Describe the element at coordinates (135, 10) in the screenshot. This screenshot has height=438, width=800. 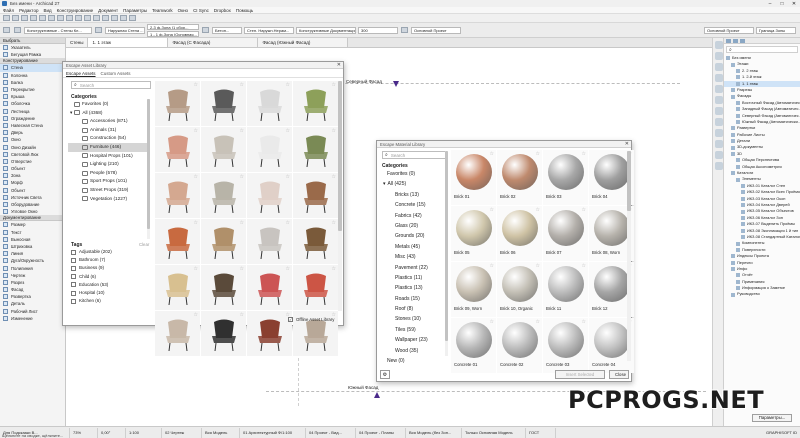
I see `menu-options: Параметры` at that location.